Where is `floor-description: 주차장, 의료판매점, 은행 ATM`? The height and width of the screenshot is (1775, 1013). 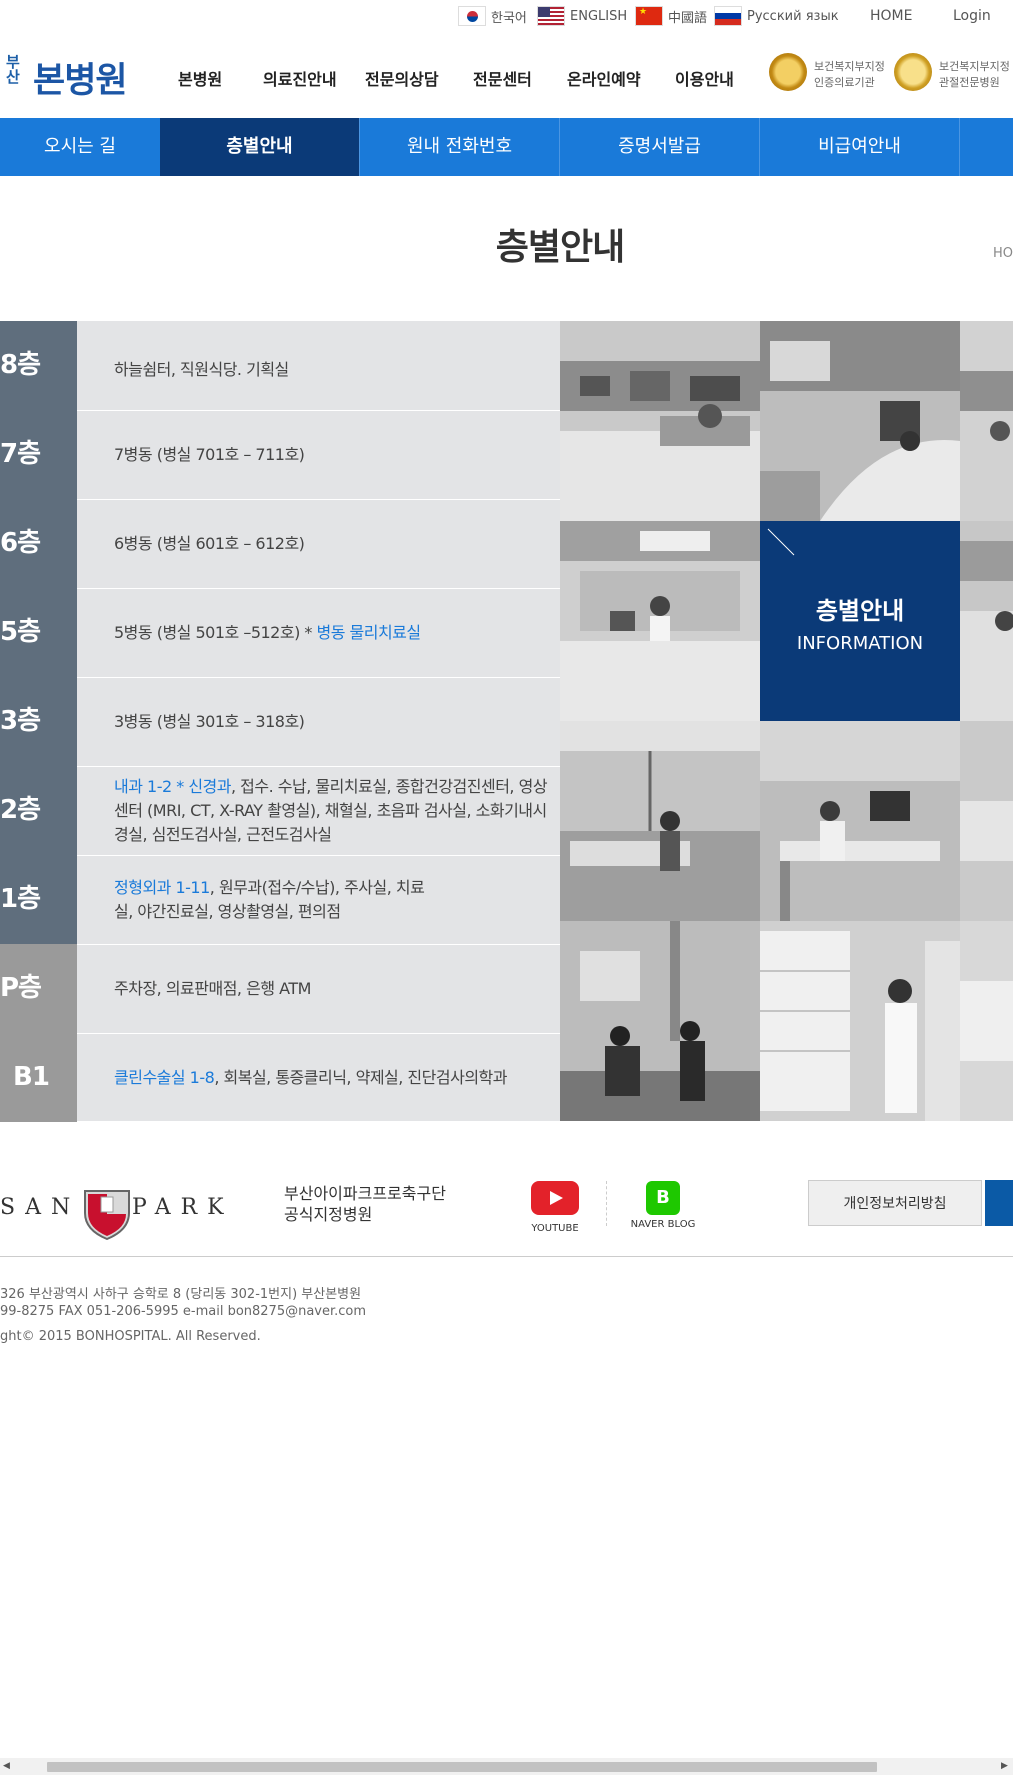
floor-description: 주차장, 의료판매점, 은행 ATM is located at coordinates (334, 989).